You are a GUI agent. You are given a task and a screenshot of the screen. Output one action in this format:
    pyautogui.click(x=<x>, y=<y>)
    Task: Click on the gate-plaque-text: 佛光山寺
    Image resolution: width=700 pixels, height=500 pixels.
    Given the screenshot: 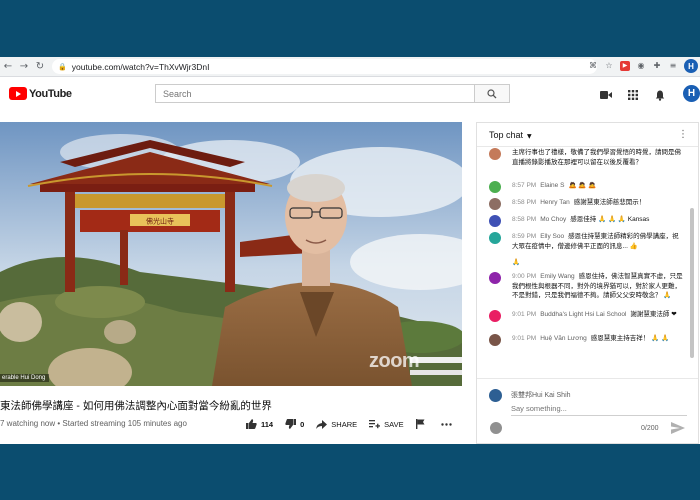 What is the action you would take?
    pyautogui.click(x=160, y=221)
    